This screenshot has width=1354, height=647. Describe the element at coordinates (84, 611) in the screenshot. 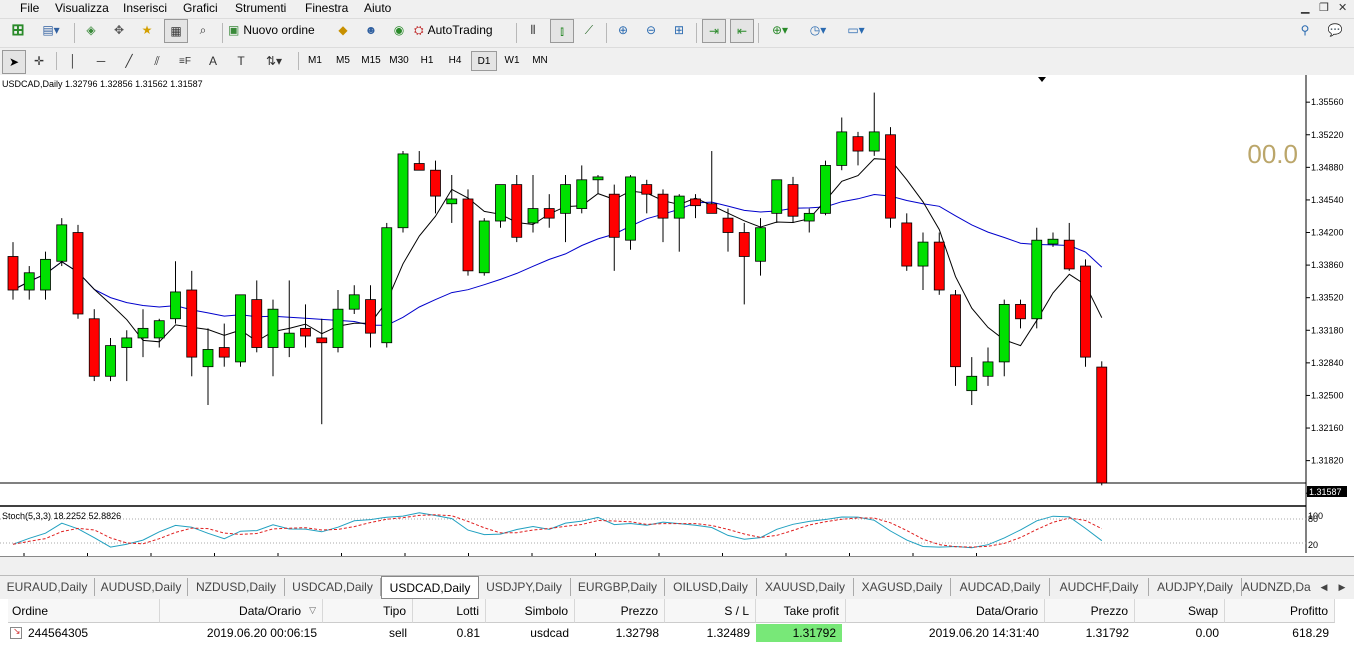

I see `col-ordine: Ordine` at that location.